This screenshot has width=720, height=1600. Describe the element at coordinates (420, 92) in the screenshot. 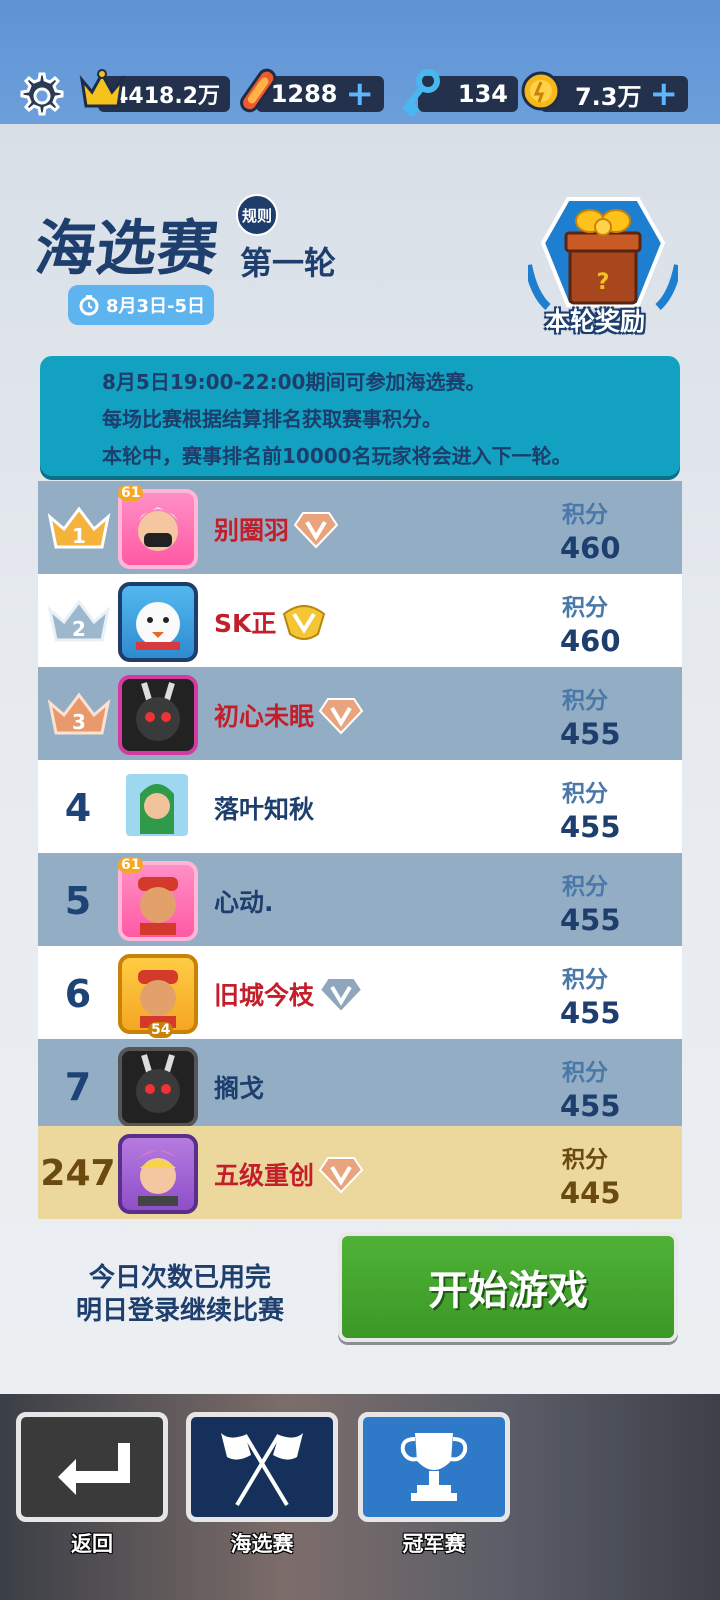

I see `key-icon` at that location.